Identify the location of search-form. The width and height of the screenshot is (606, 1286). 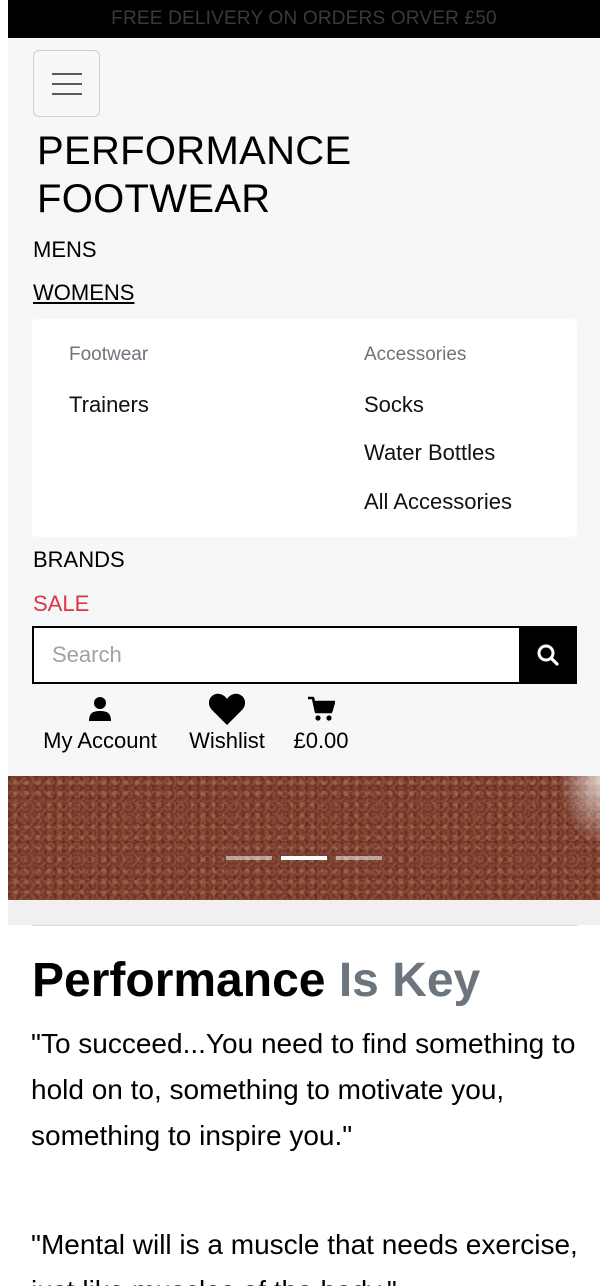
(304, 655).